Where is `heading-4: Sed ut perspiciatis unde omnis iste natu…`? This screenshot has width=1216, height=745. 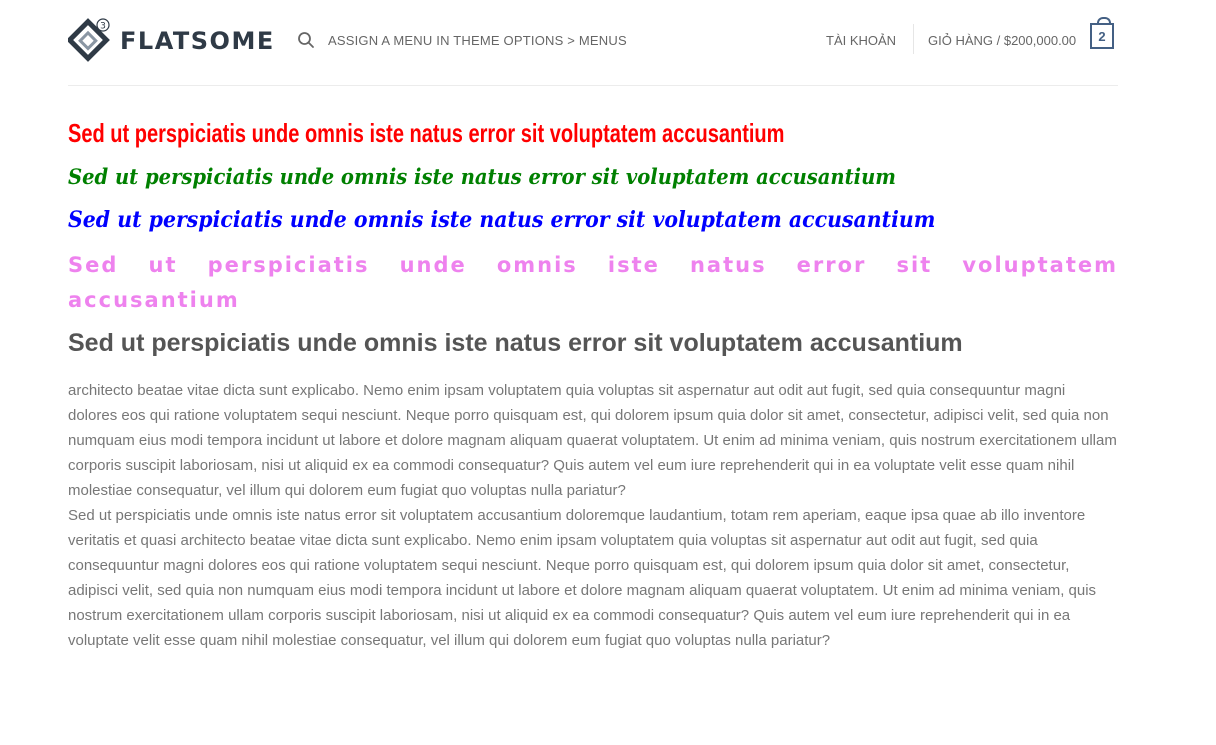 heading-4: Sed ut perspiciatis unde omnis iste natu… is located at coordinates (593, 282).